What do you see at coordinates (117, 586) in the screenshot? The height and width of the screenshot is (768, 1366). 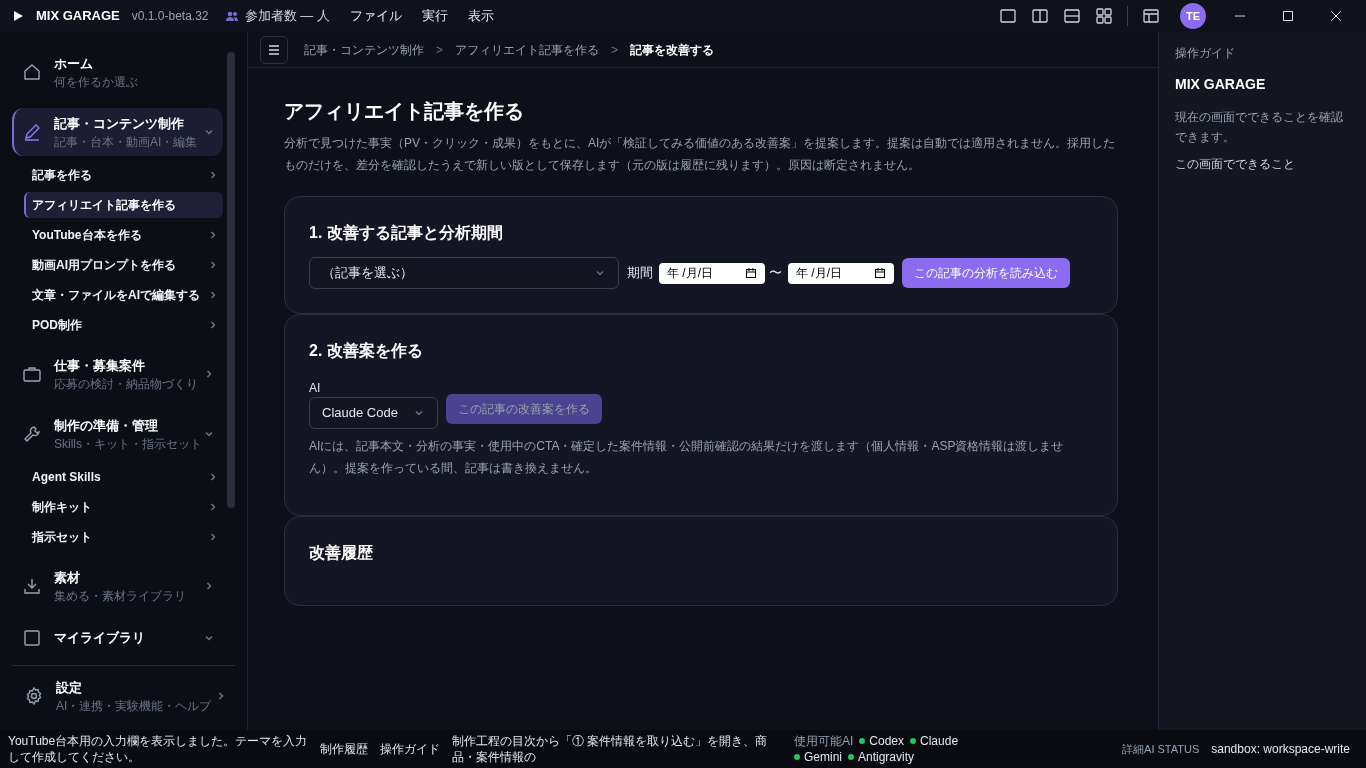 I see `nav-section: 素材 集める・素材ライブラリ` at bounding box center [117, 586].